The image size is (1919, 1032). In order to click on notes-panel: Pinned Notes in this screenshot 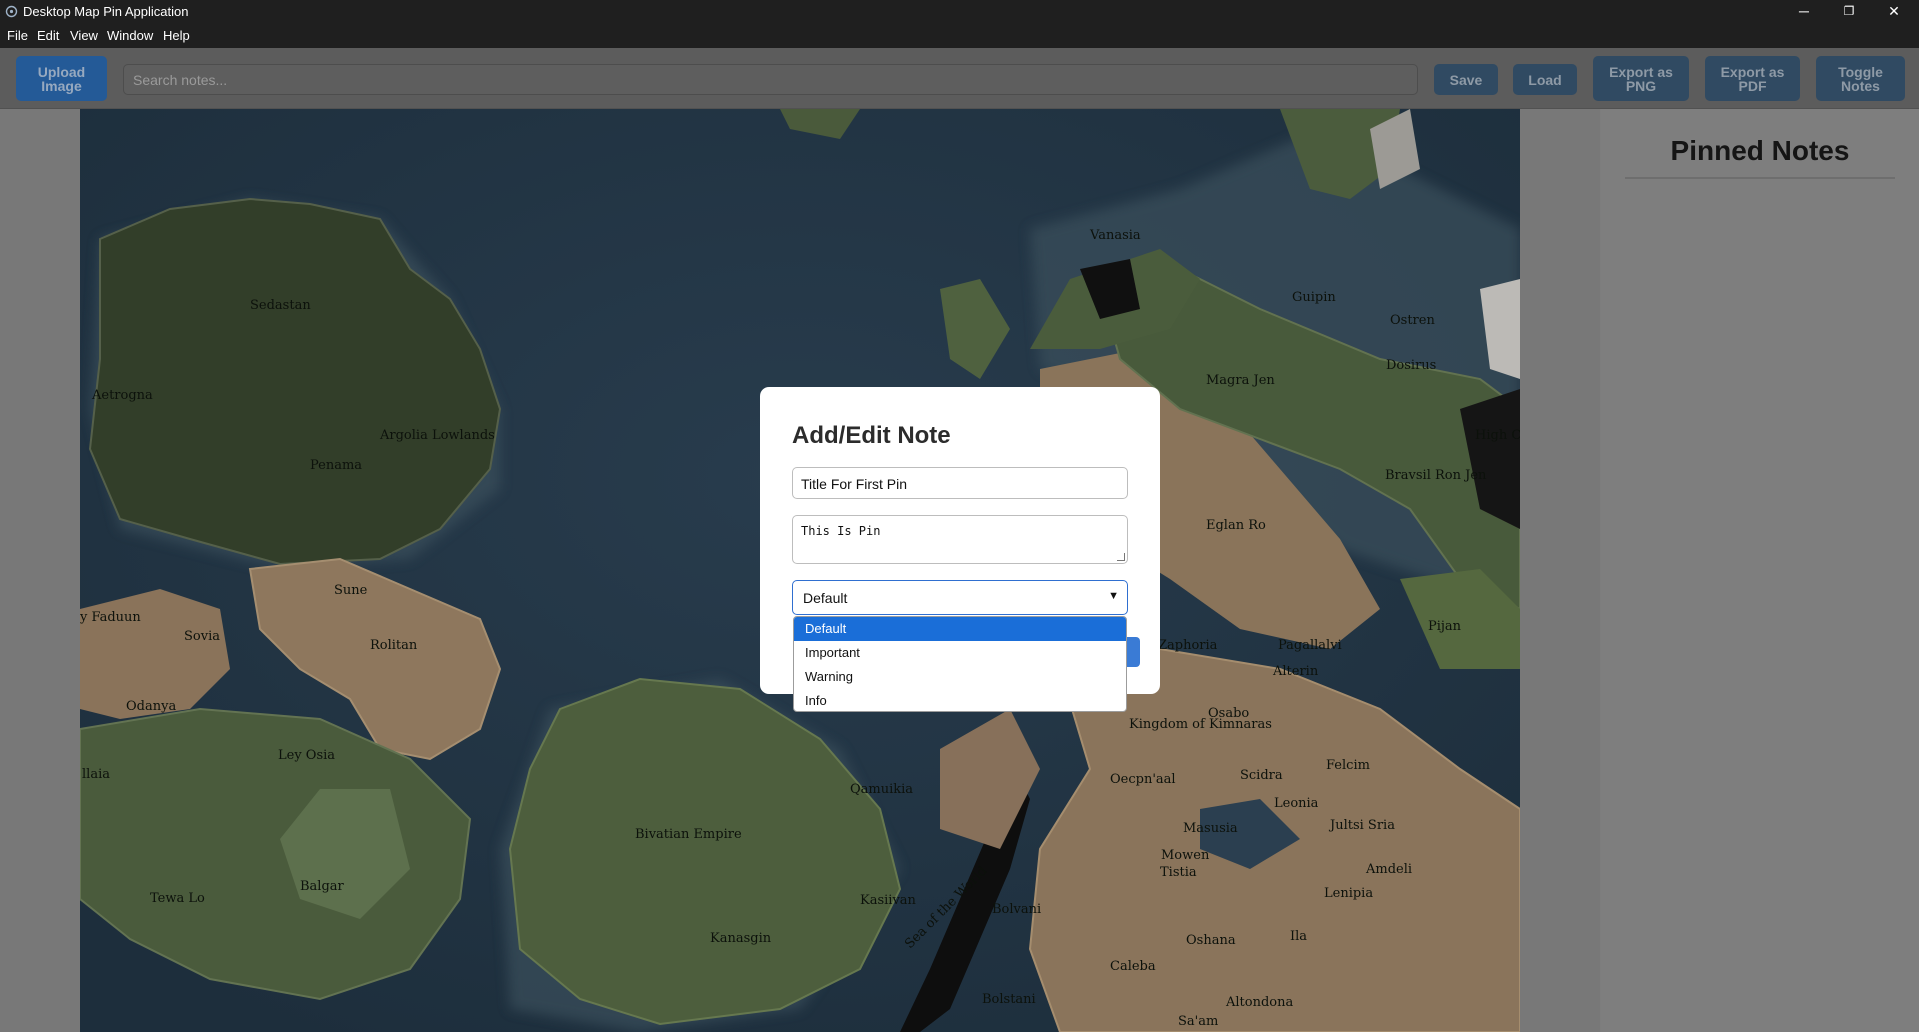, I will do `click(1760, 570)`.